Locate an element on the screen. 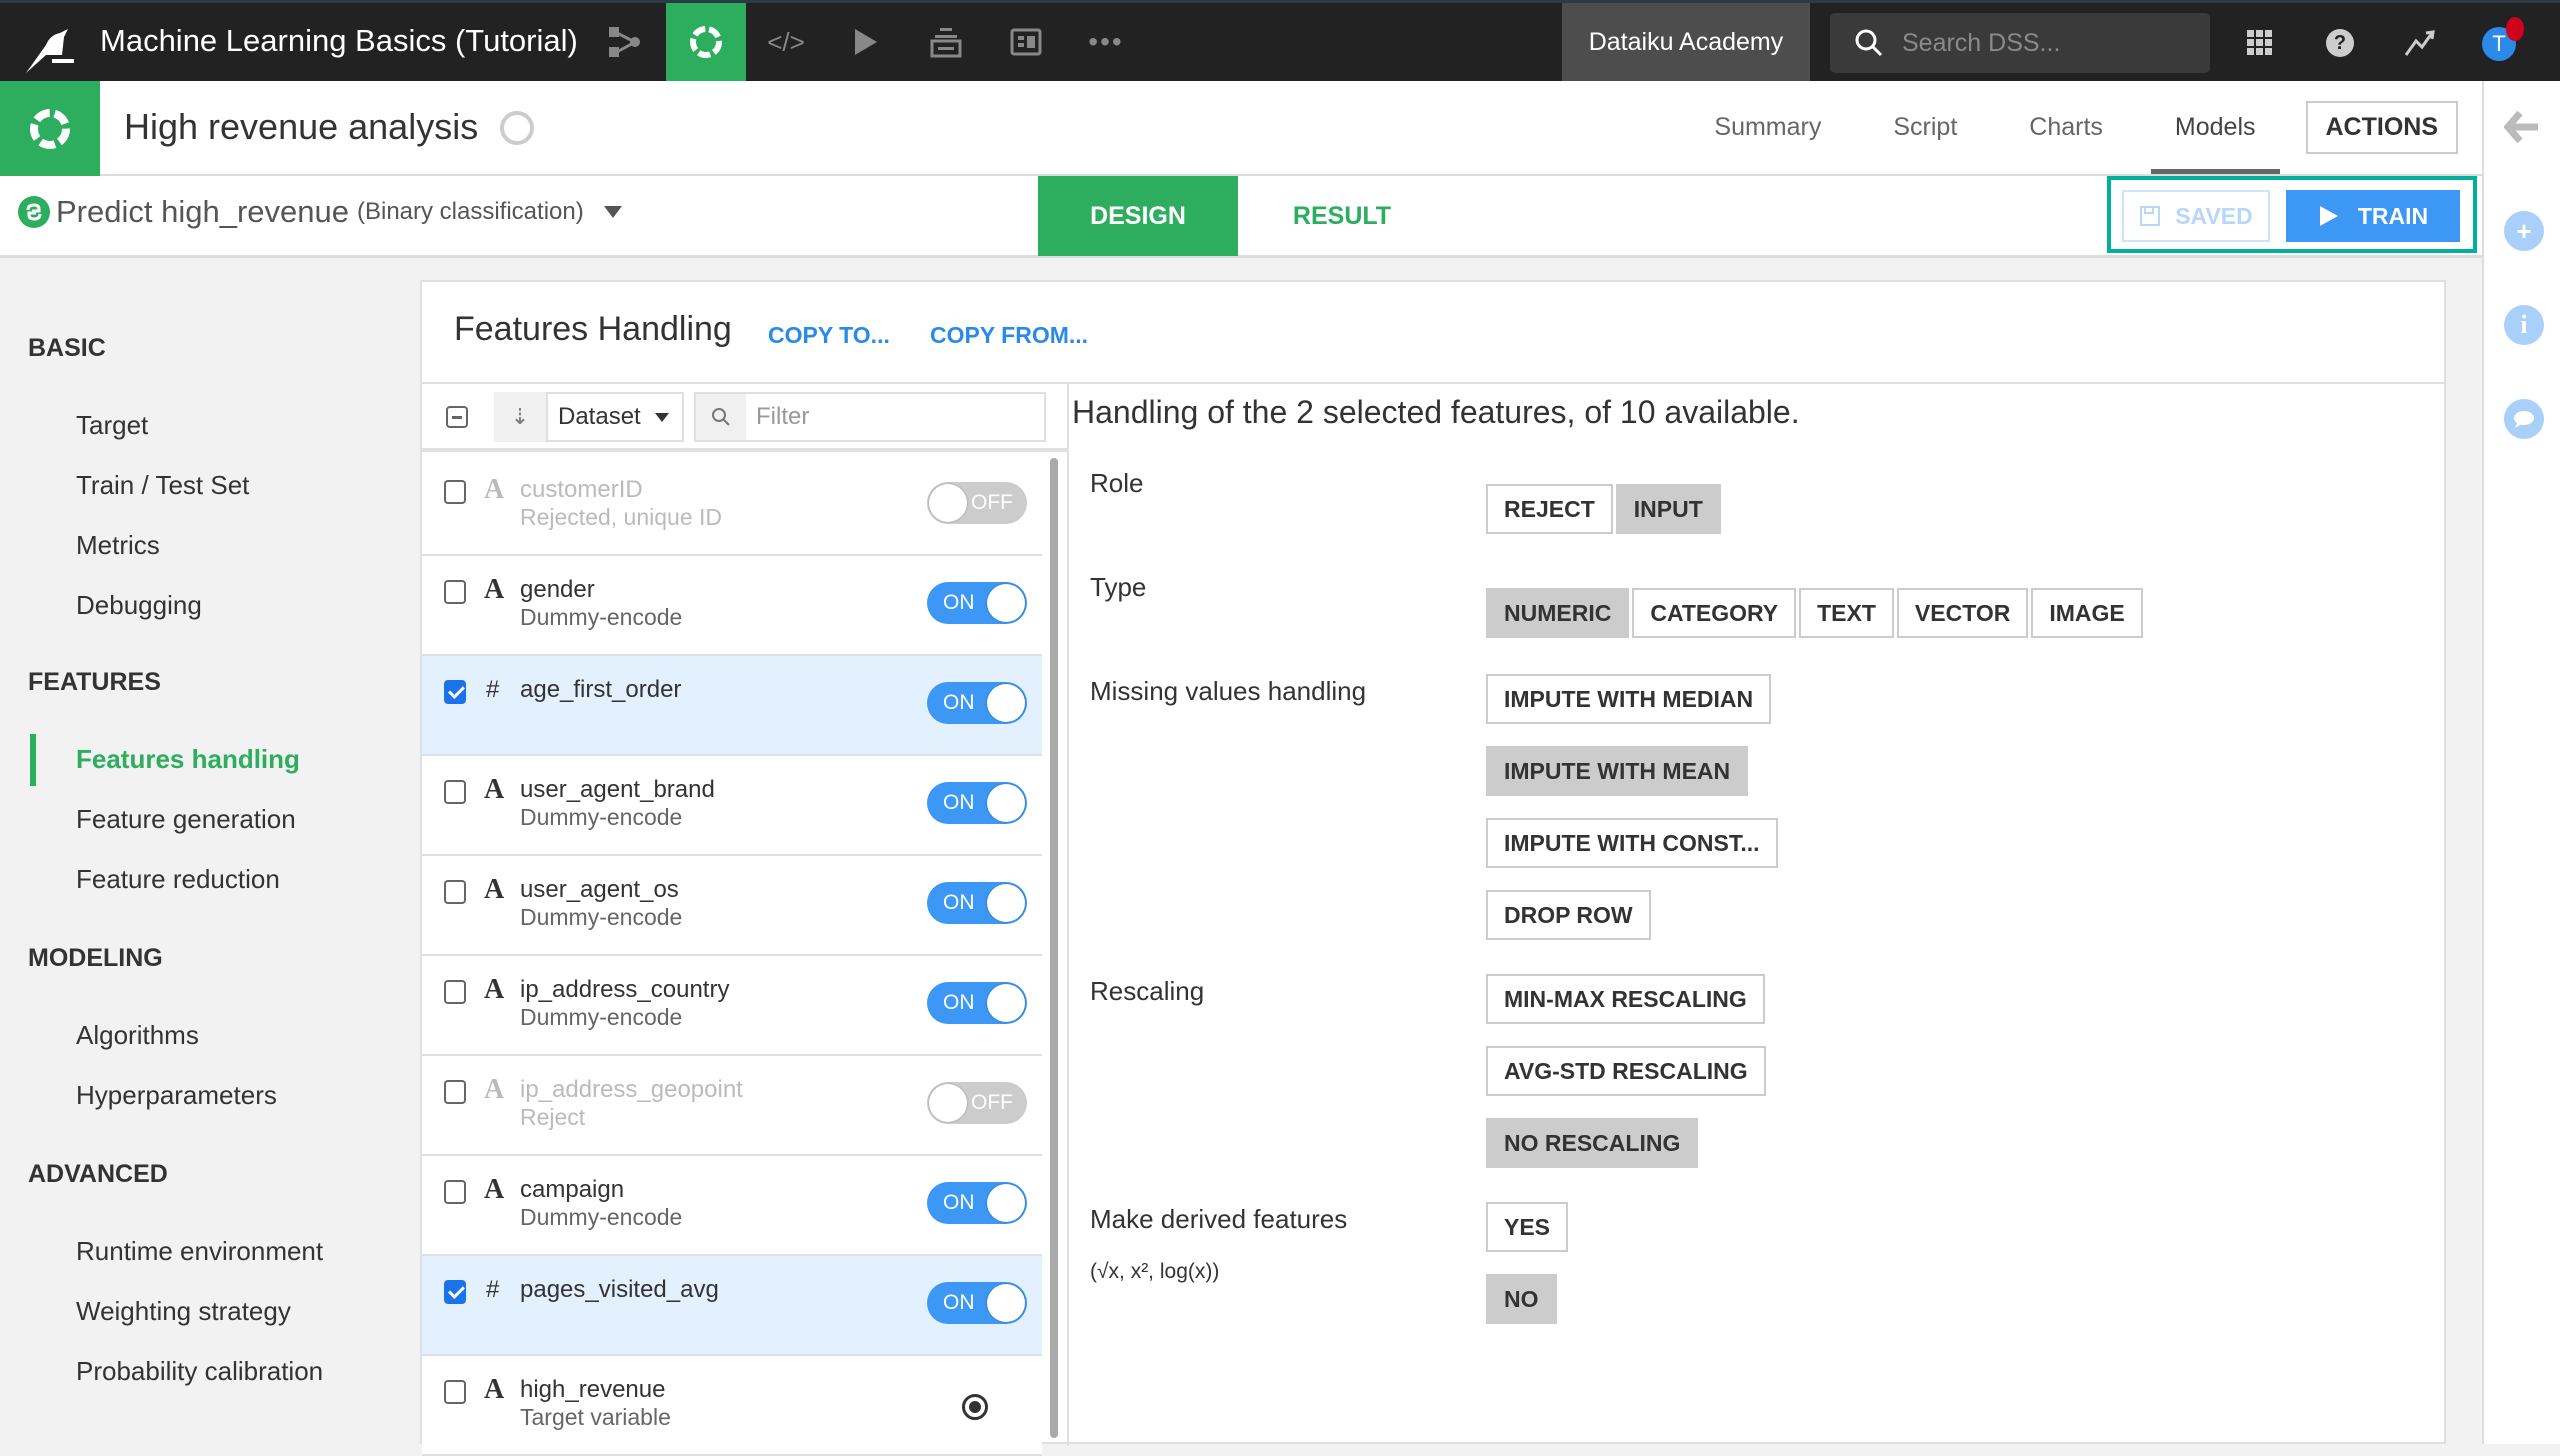  impute-mean-button: IMPUTE WITH MEAN is located at coordinates (1617, 771).